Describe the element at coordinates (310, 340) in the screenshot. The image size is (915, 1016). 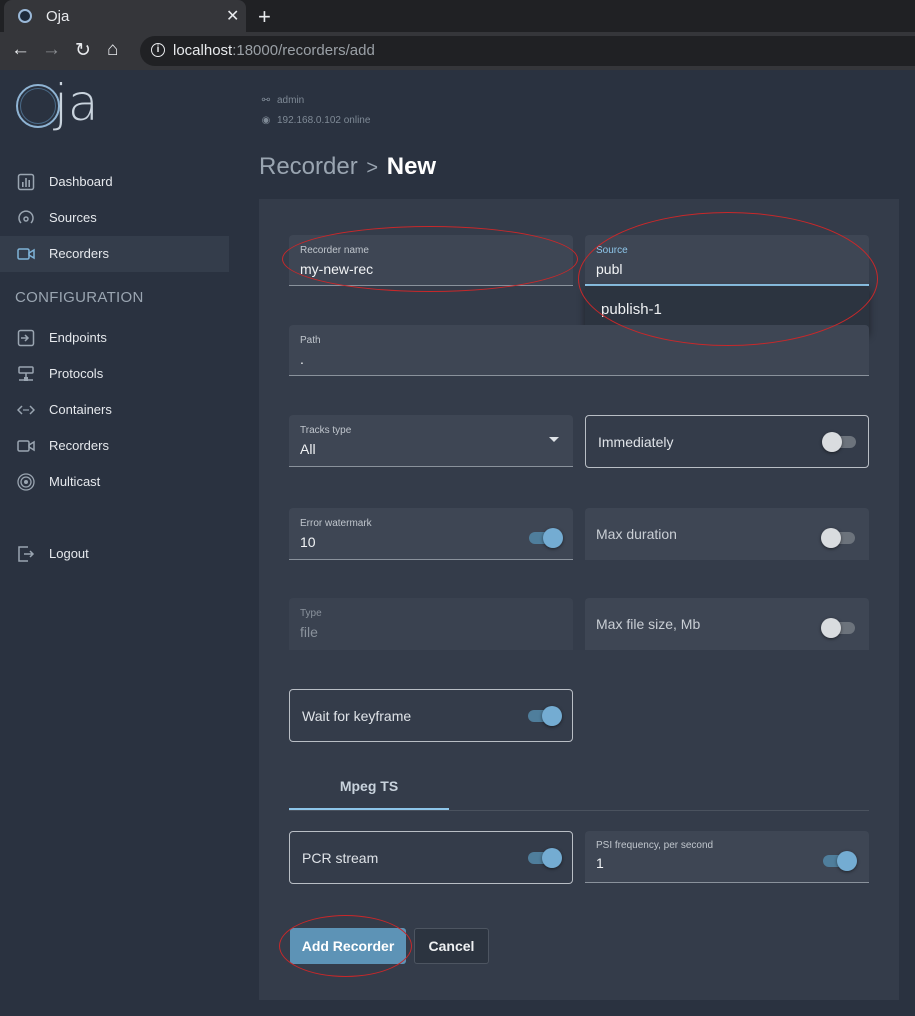
I see `path-label: Path` at that location.